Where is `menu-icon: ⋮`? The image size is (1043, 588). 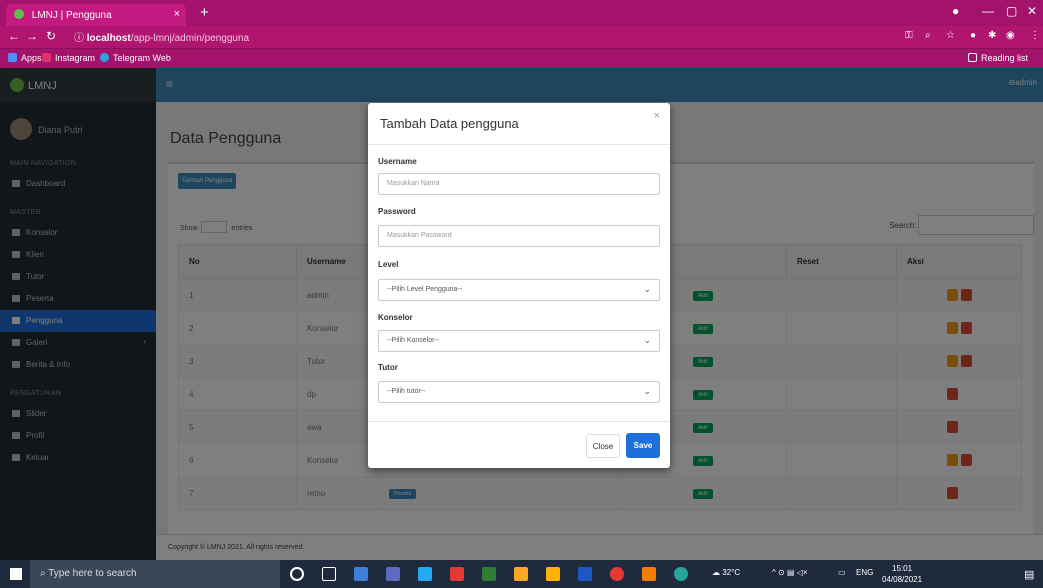 menu-icon: ⋮ is located at coordinates (1035, 35).